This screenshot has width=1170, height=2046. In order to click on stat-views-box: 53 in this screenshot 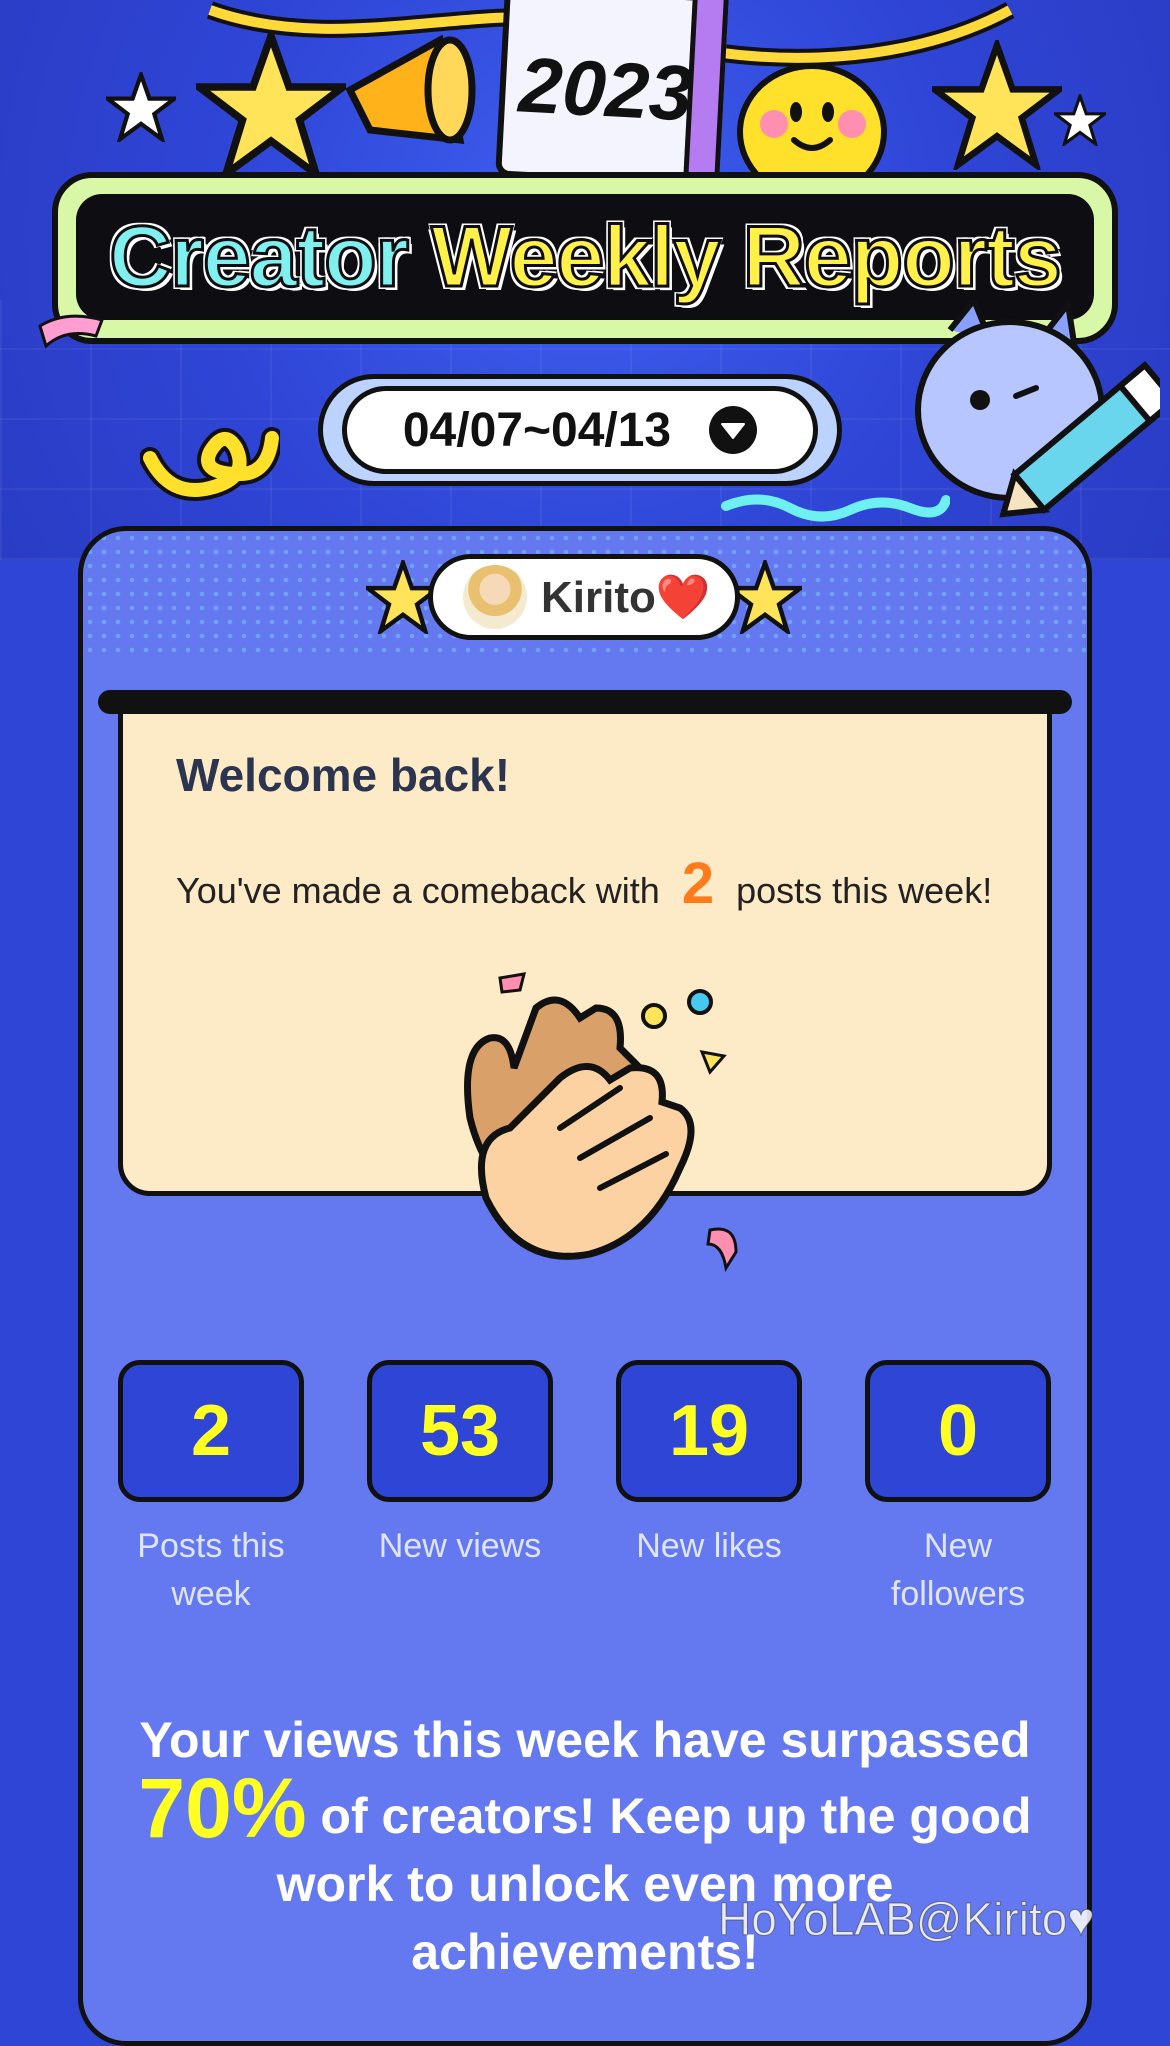, I will do `click(460, 1431)`.